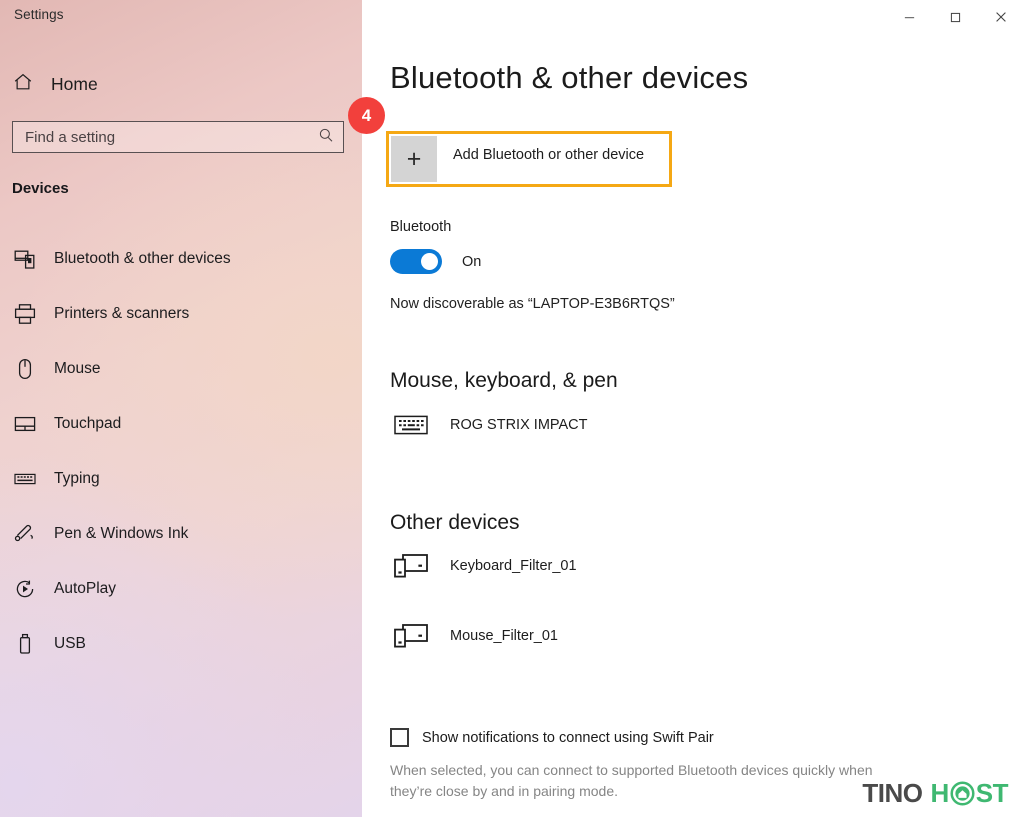 The image size is (1024, 817). What do you see at coordinates (181, 369) in the screenshot?
I see `sidebar-item-mouse: Mouse` at bounding box center [181, 369].